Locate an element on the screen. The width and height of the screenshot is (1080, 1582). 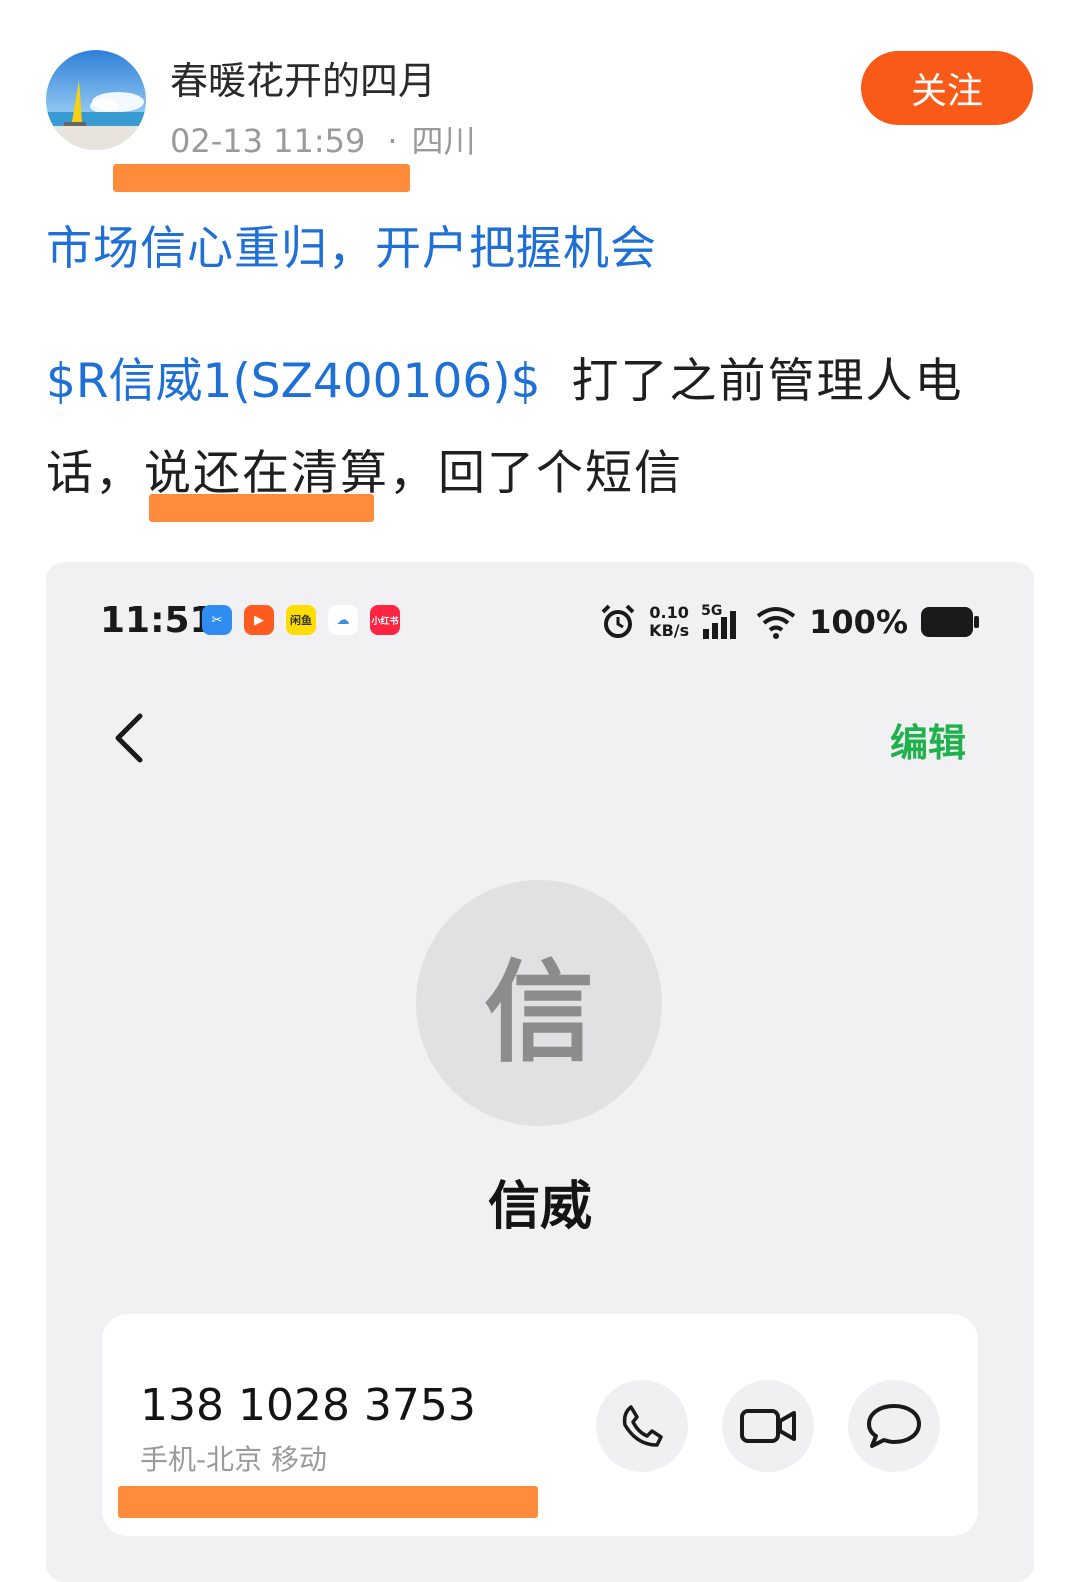
body-text: 打了之前管理人电 is located at coordinates (767, 381).